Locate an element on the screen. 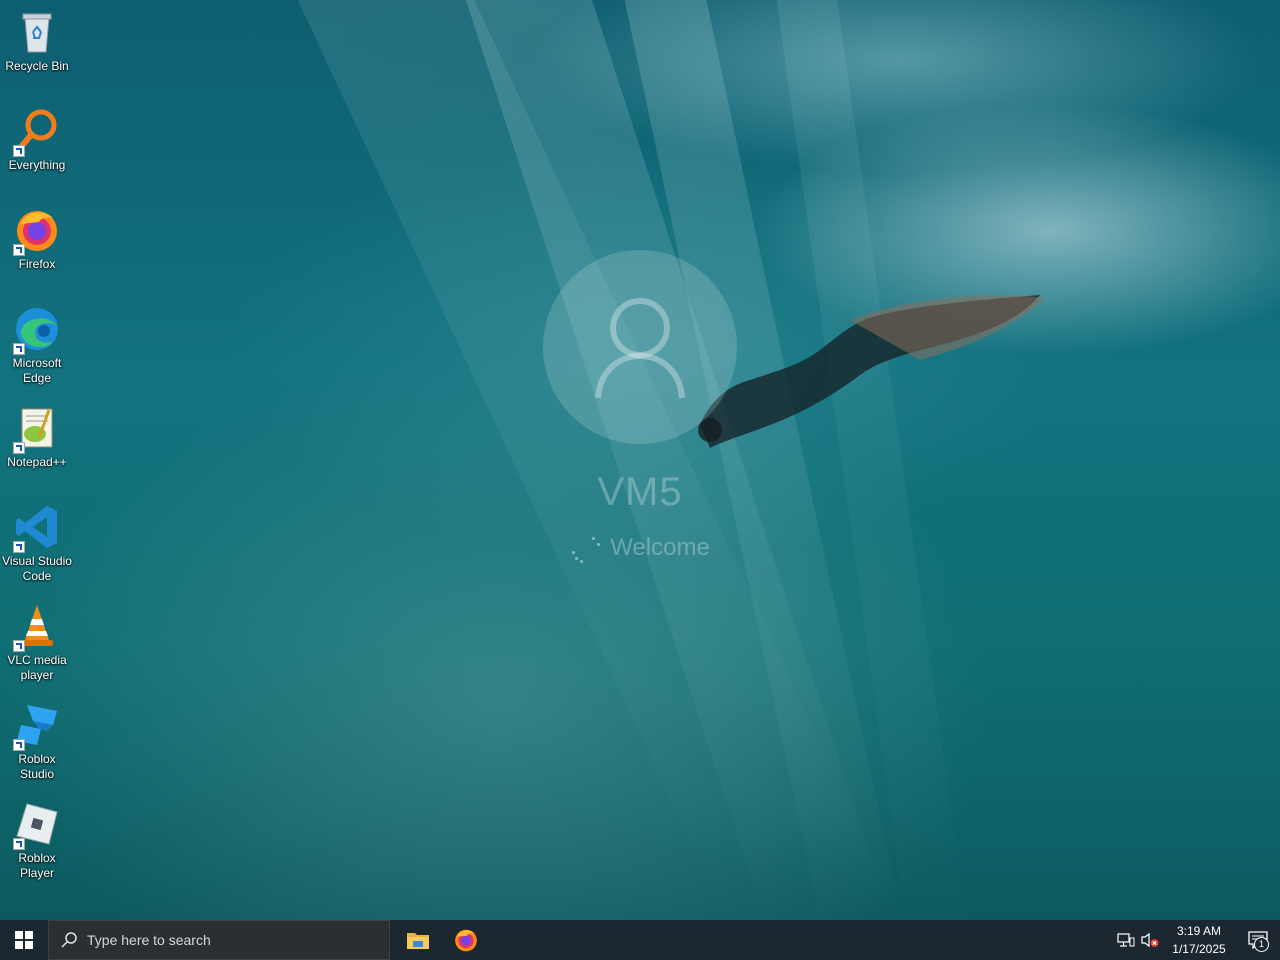  vscode-icon is located at coordinates (37, 528).